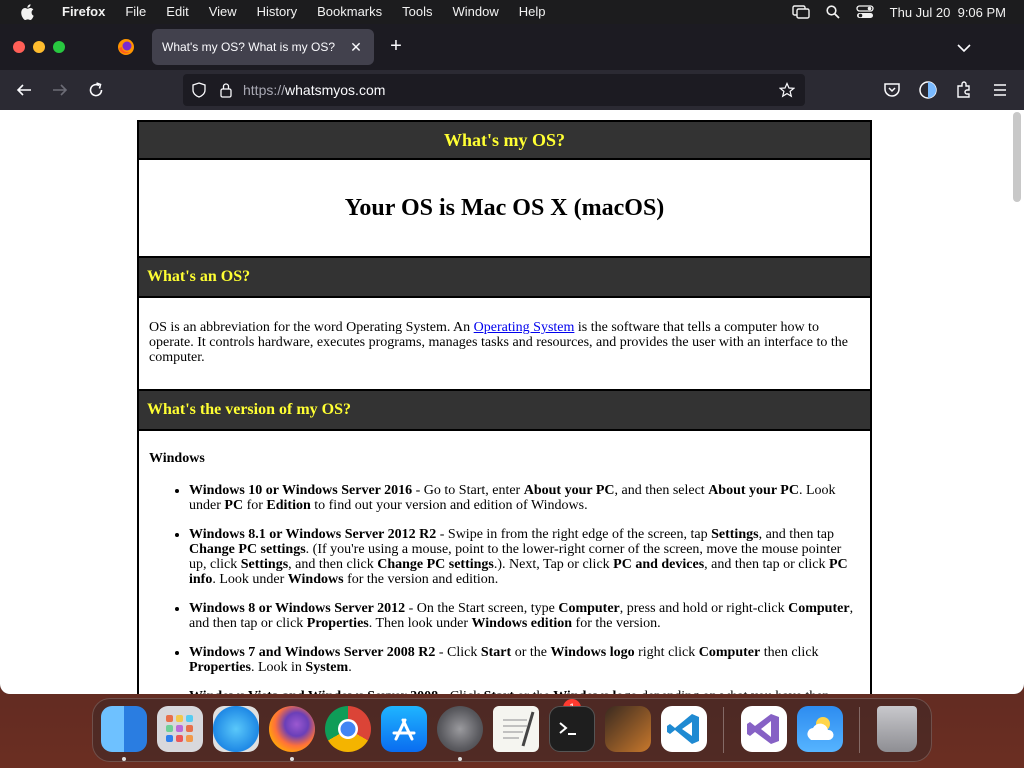  What do you see at coordinates (292, 759) in the screenshot?
I see `firefox-running-indicator` at bounding box center [292, 759].